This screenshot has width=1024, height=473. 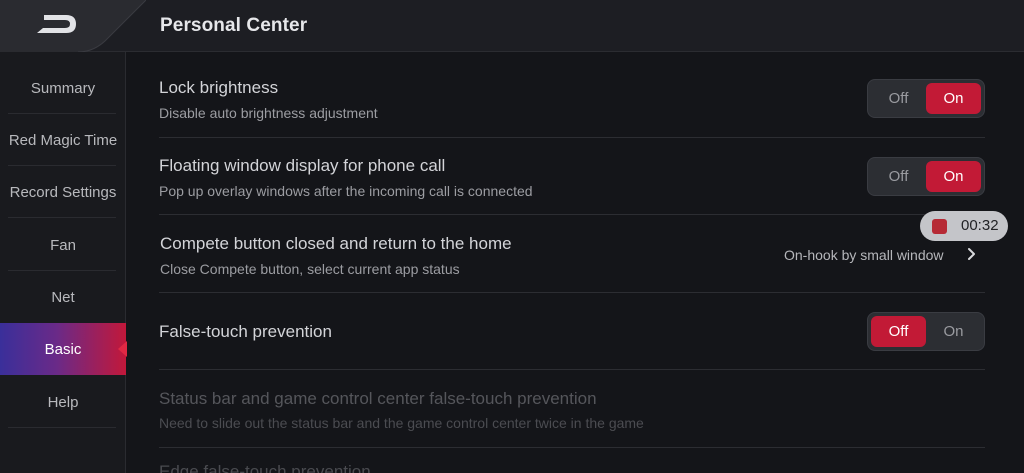 What do you see at coordinates (972, 254) in the screenshot?
I see `chevron-right-icon` at bounding box center [972, 254].